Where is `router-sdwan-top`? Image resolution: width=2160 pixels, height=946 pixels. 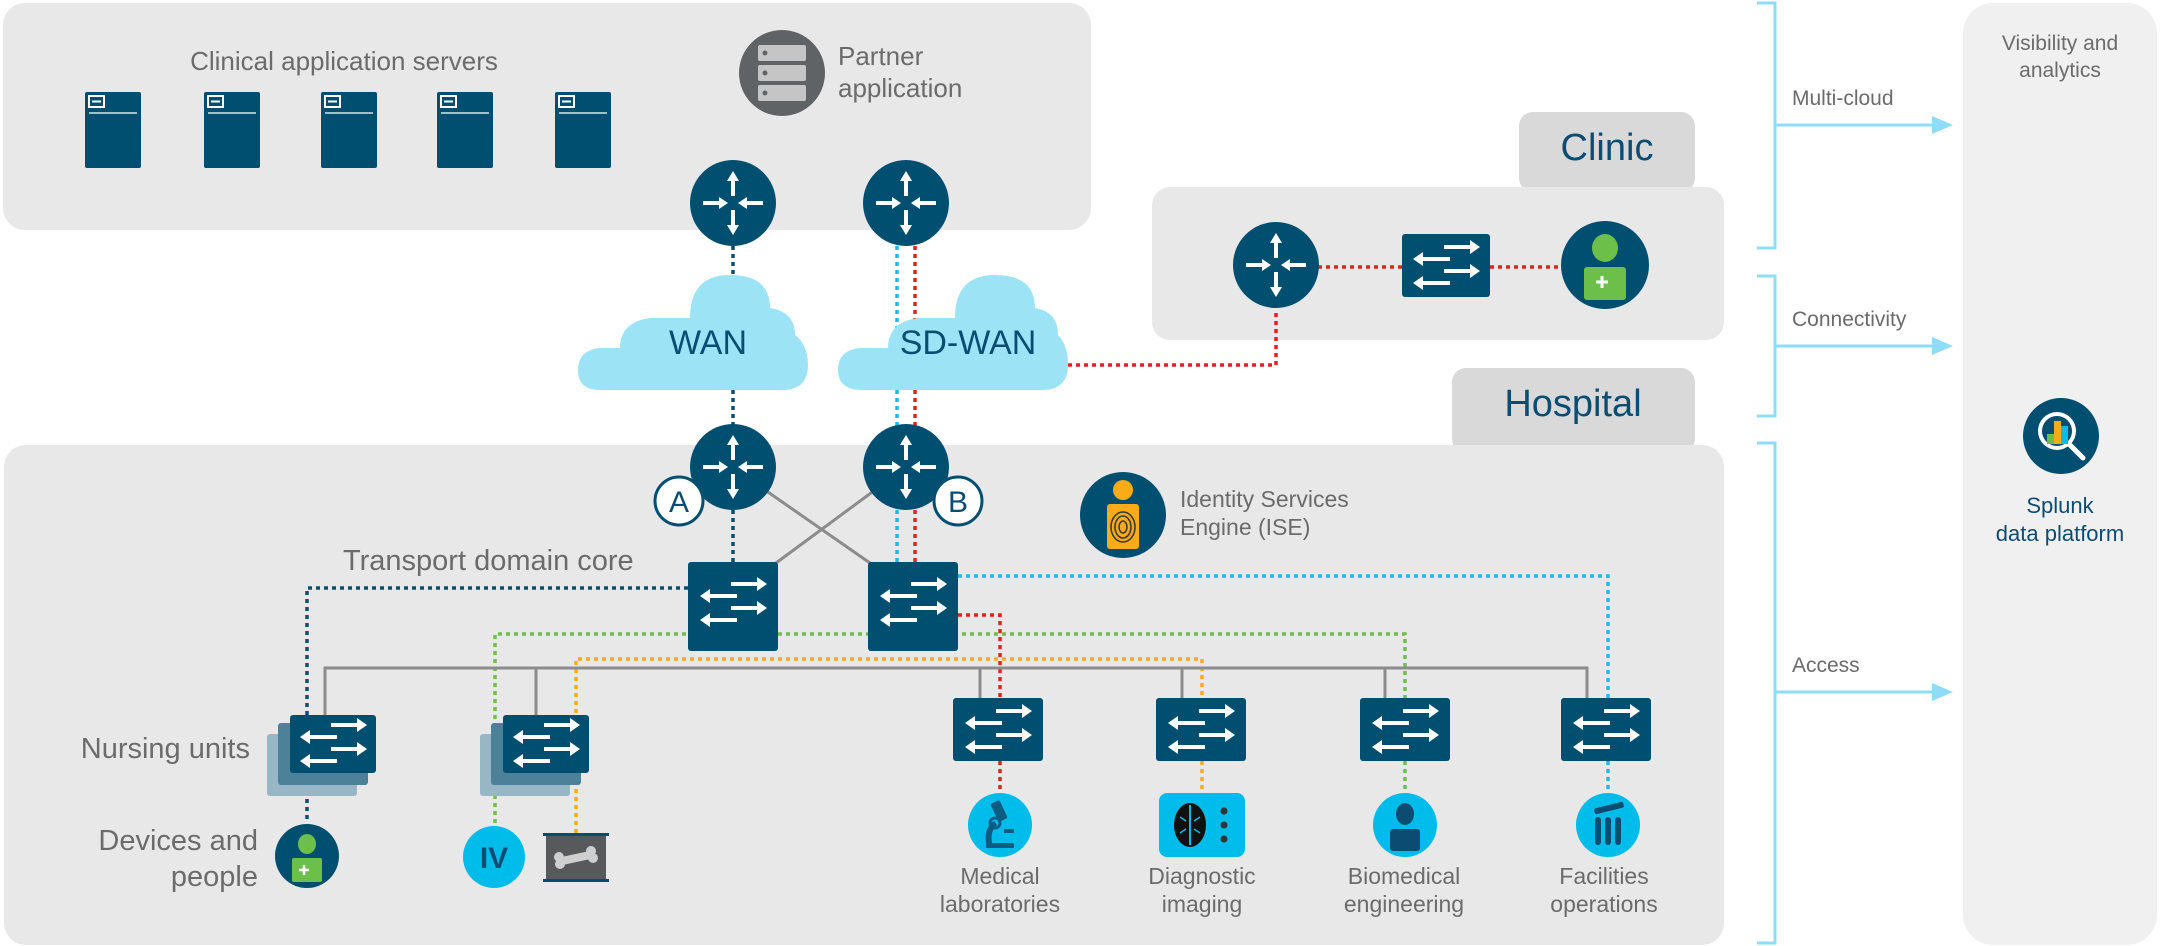 router-sdwan-top is located at coordinates (906, 203).